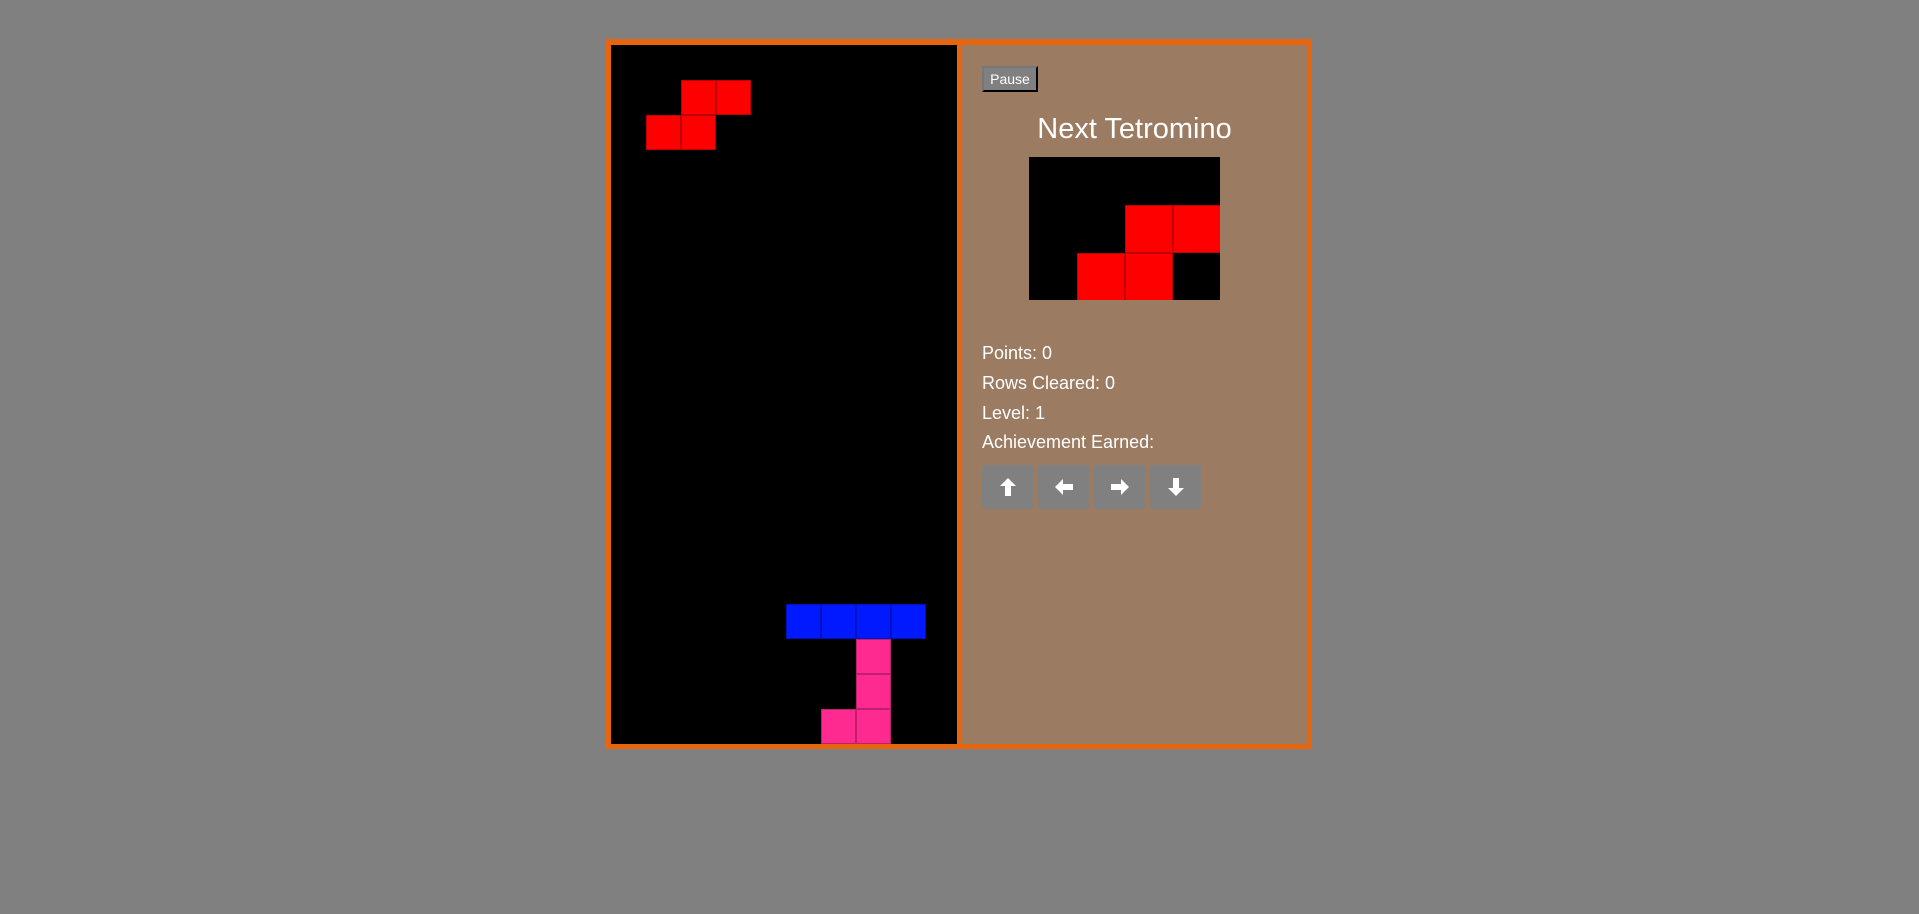 This screenshot has height=914, width=1919. Describe the element at coordinates (1010, 79) in the screenshot. I see `pause-button: Pause` at that location.